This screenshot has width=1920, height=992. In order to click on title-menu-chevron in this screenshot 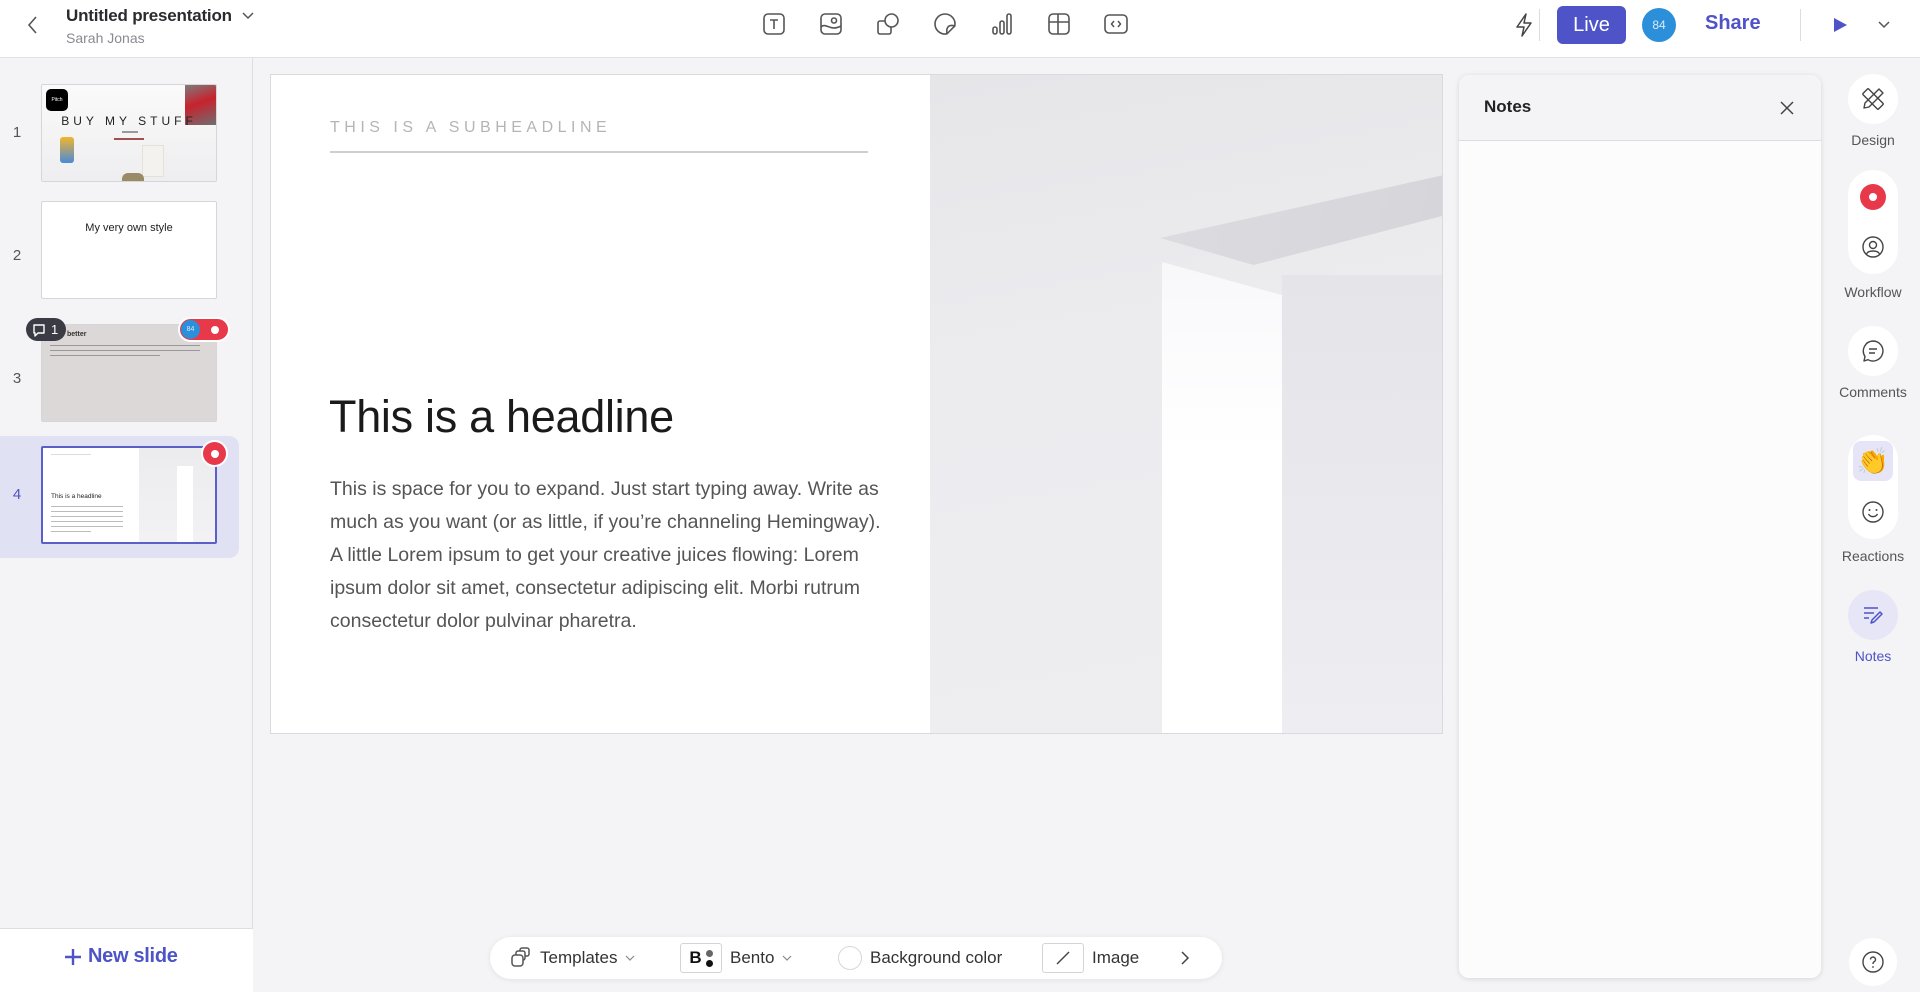, I will do `click(248, 16)`.